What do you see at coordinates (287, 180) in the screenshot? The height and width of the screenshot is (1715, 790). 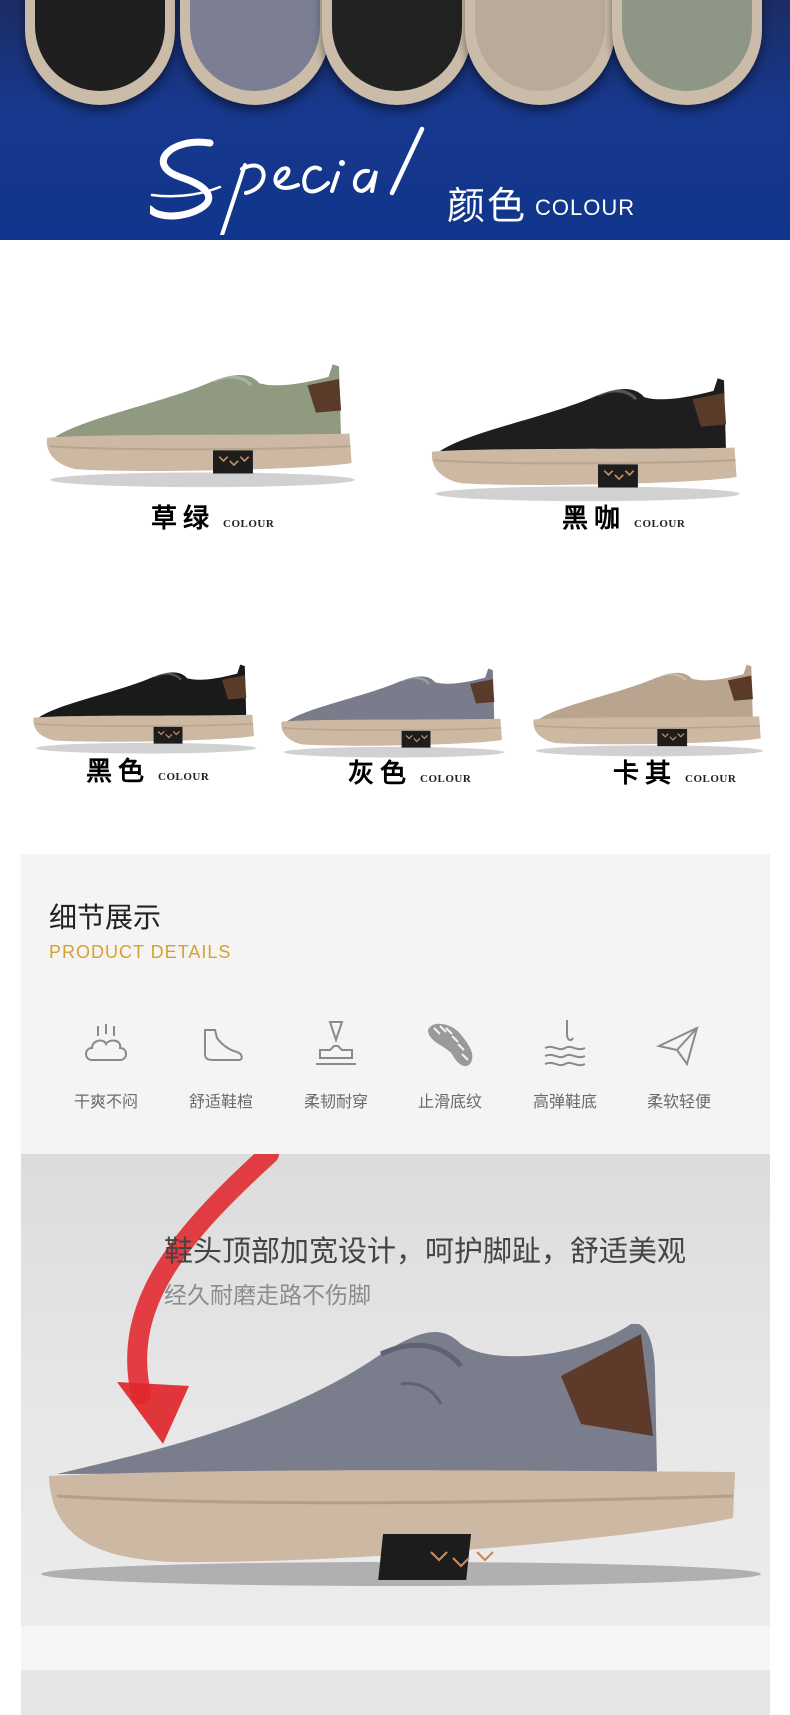 I see `special-script-logo` at bounding box center [287, 180].